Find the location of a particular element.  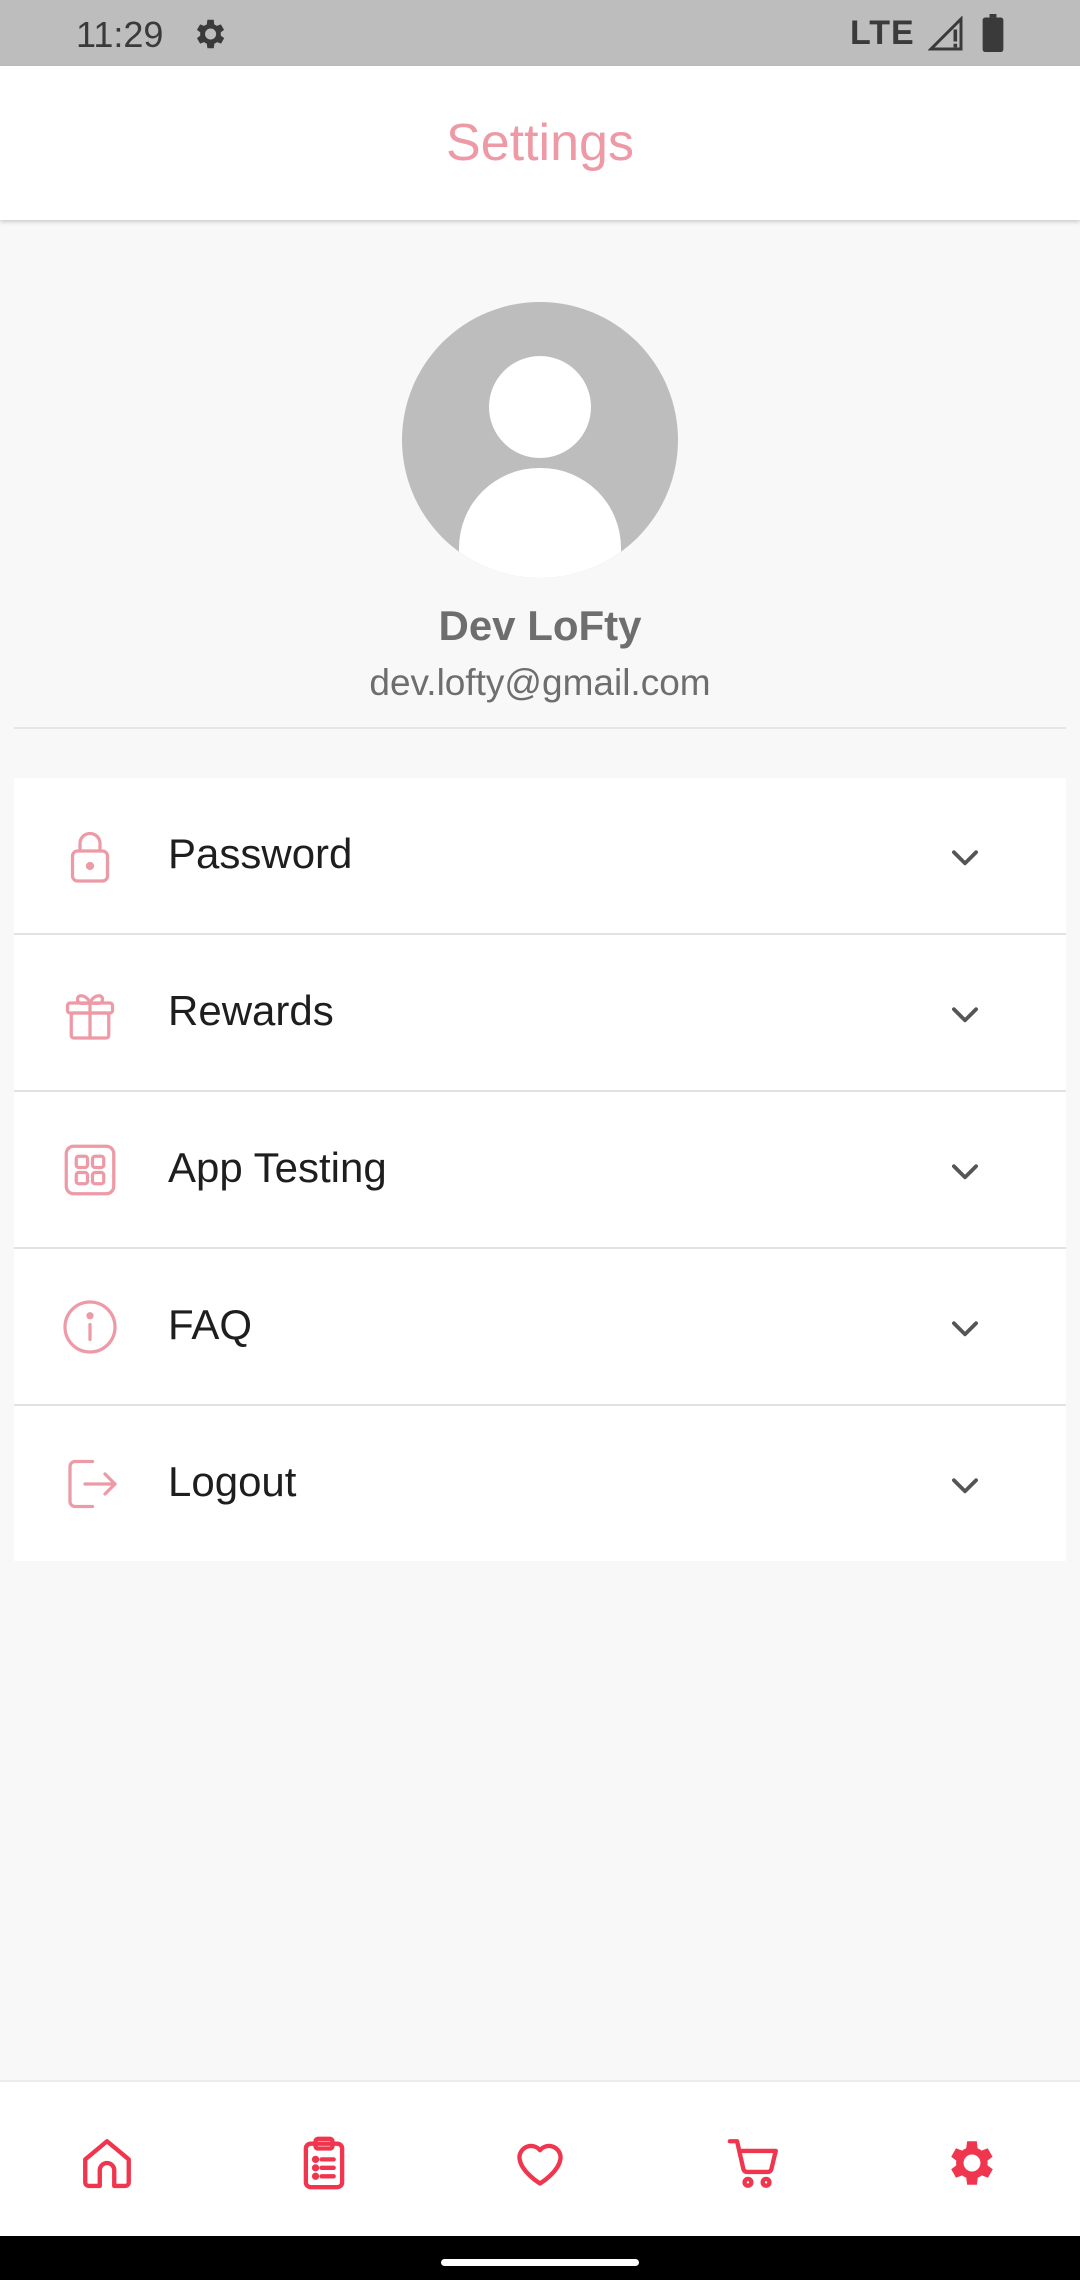

status-bar: 11:29 LTE is located at coordinates (540, 33).